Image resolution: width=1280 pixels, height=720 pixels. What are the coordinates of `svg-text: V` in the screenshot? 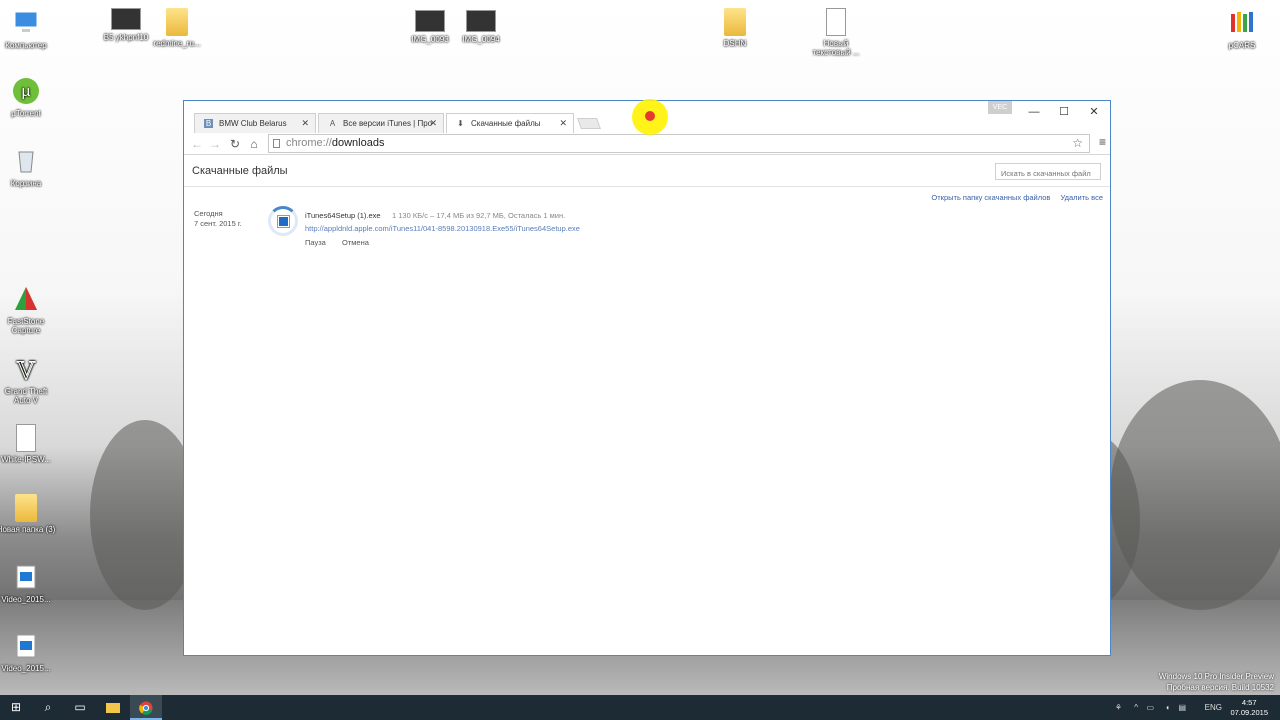 It's located at (26, 370).